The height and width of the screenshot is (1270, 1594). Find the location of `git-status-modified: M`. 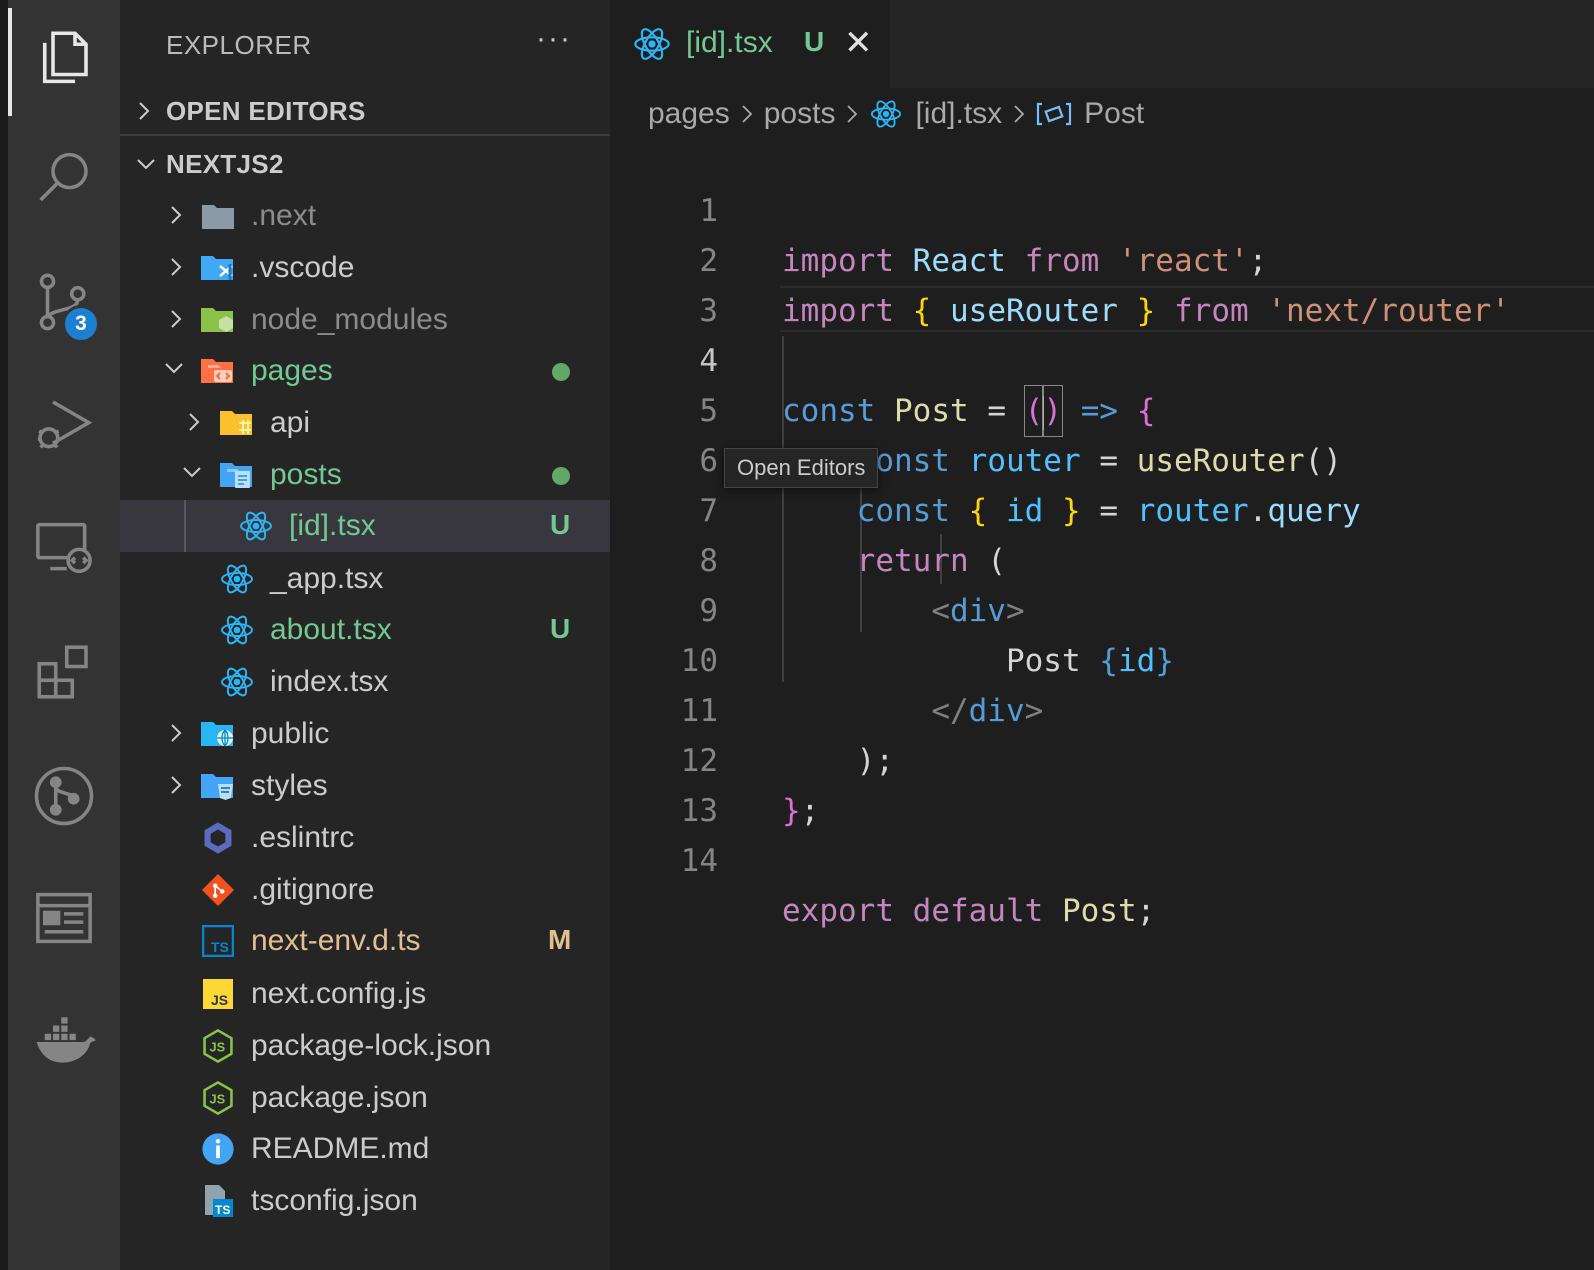

git-status-modified: M is located at coordinates (560, 939).